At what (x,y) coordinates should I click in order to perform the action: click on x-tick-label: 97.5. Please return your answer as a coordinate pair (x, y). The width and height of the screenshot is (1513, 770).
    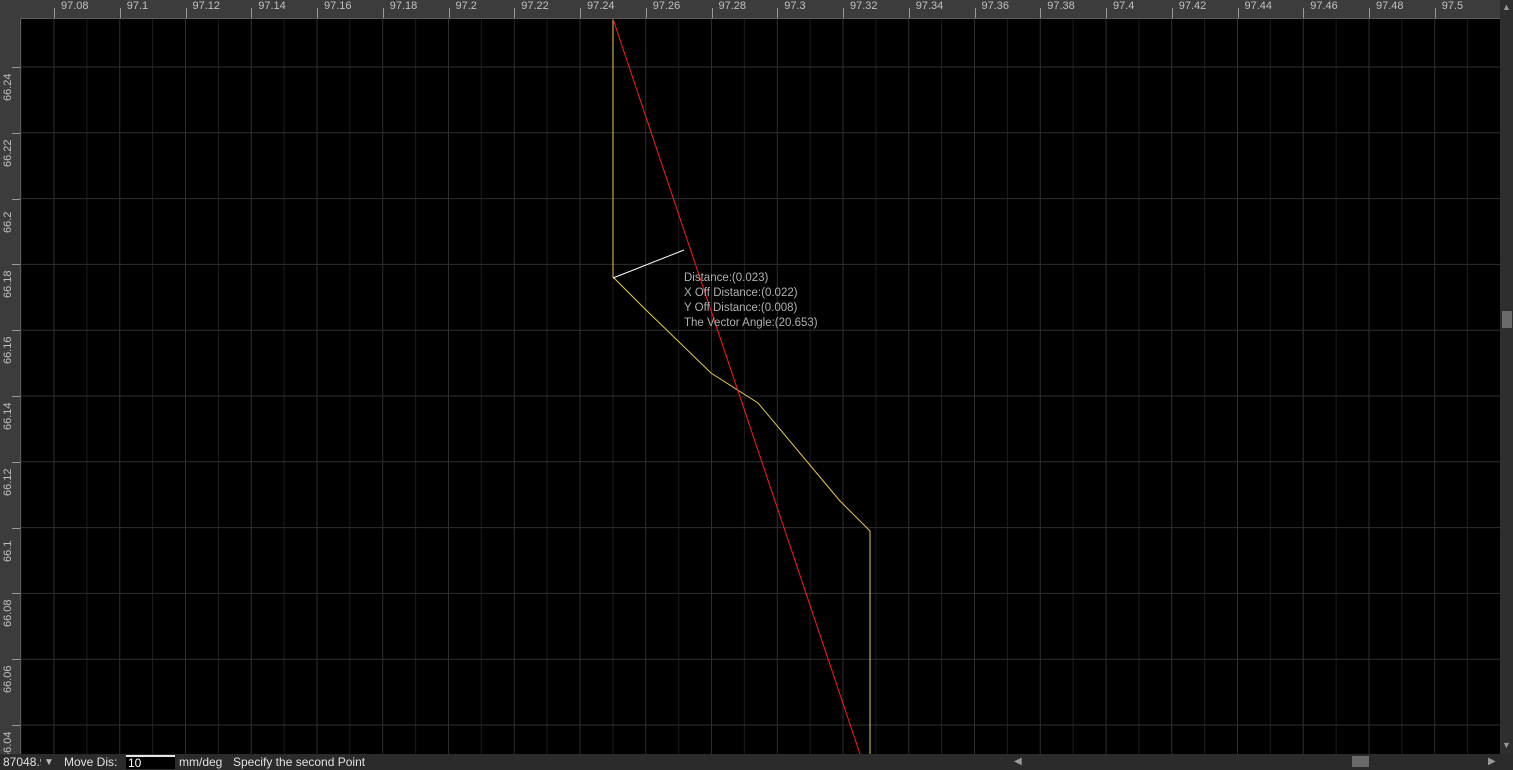
    Looking at the image, I should click on (1452, 6).